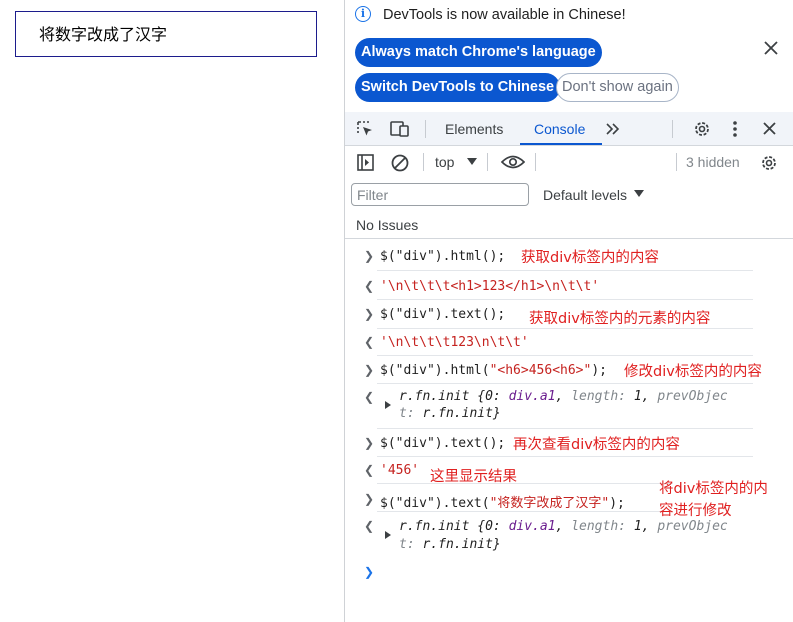  I want to click on inspect-element-icon, so click(365, 129).